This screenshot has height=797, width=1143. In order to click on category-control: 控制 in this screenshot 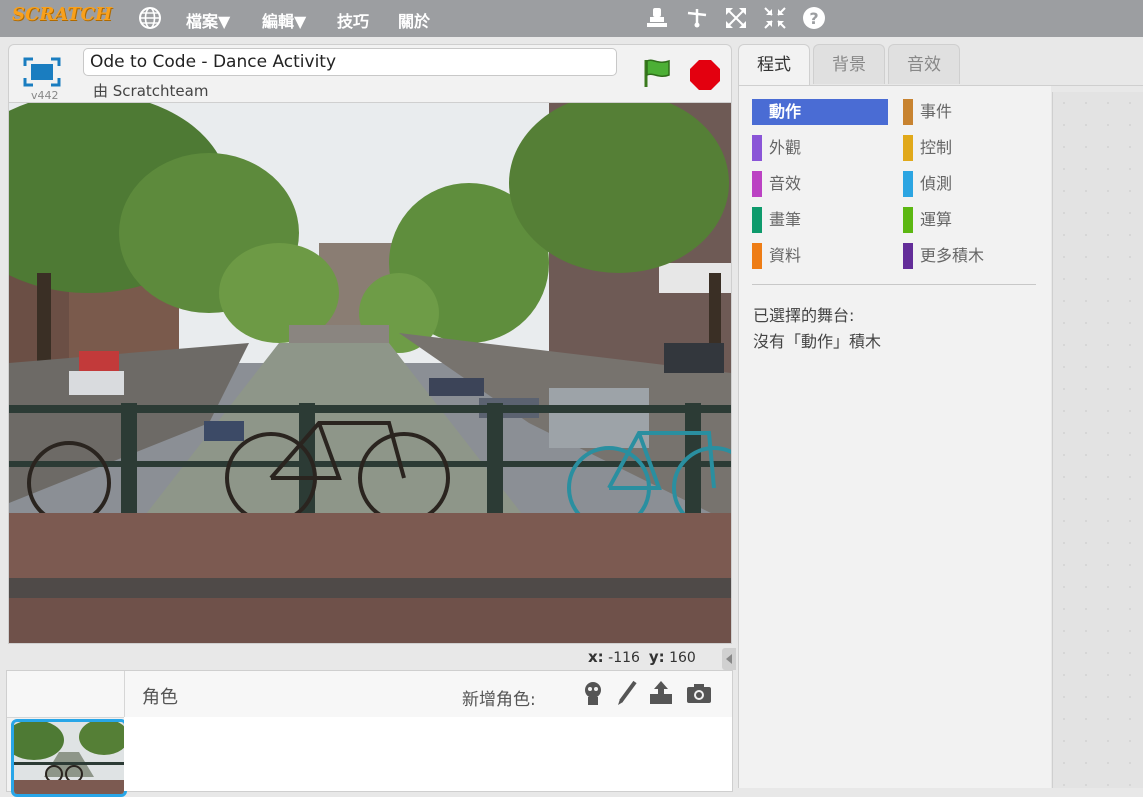, I will do `click(971, 148)`.